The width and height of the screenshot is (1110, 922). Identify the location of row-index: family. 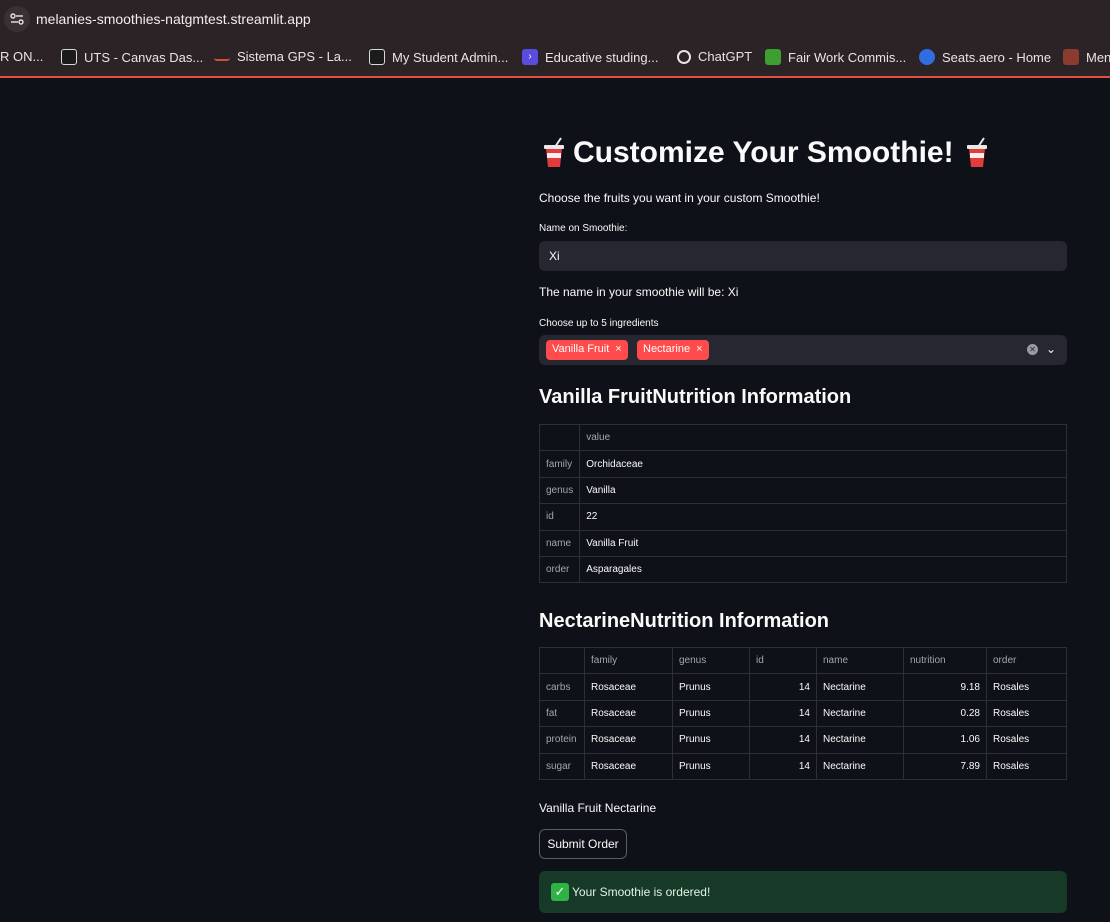
(559, 464).